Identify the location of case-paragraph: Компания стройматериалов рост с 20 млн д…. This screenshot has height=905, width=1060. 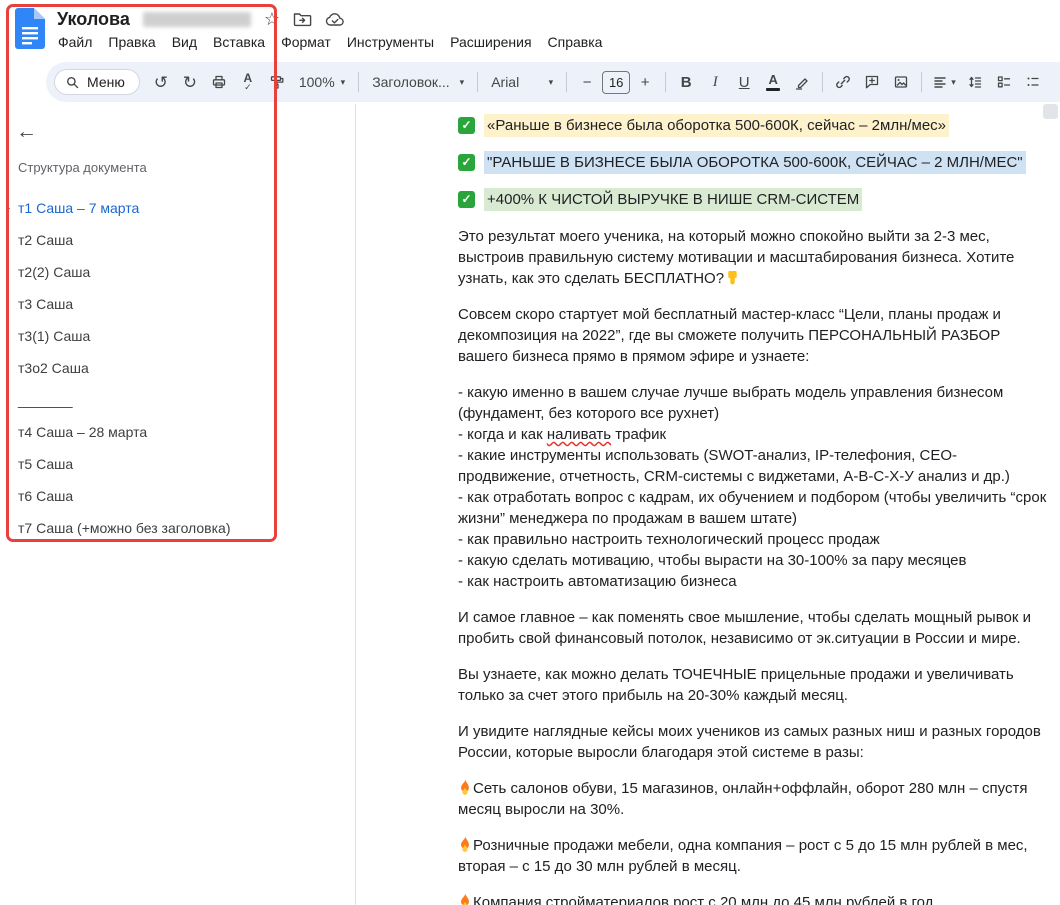
(756, 898).